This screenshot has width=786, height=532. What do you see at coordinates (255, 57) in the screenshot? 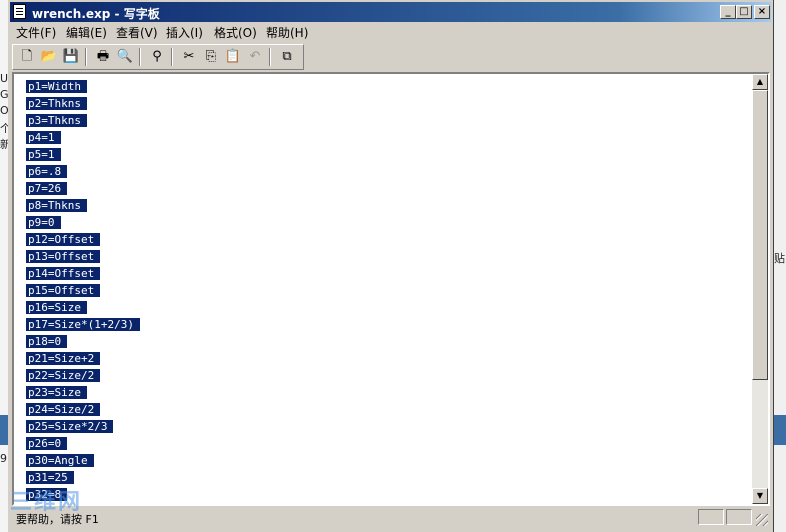
I see `undo-icon: ↶` at bounding box center [255, 57].